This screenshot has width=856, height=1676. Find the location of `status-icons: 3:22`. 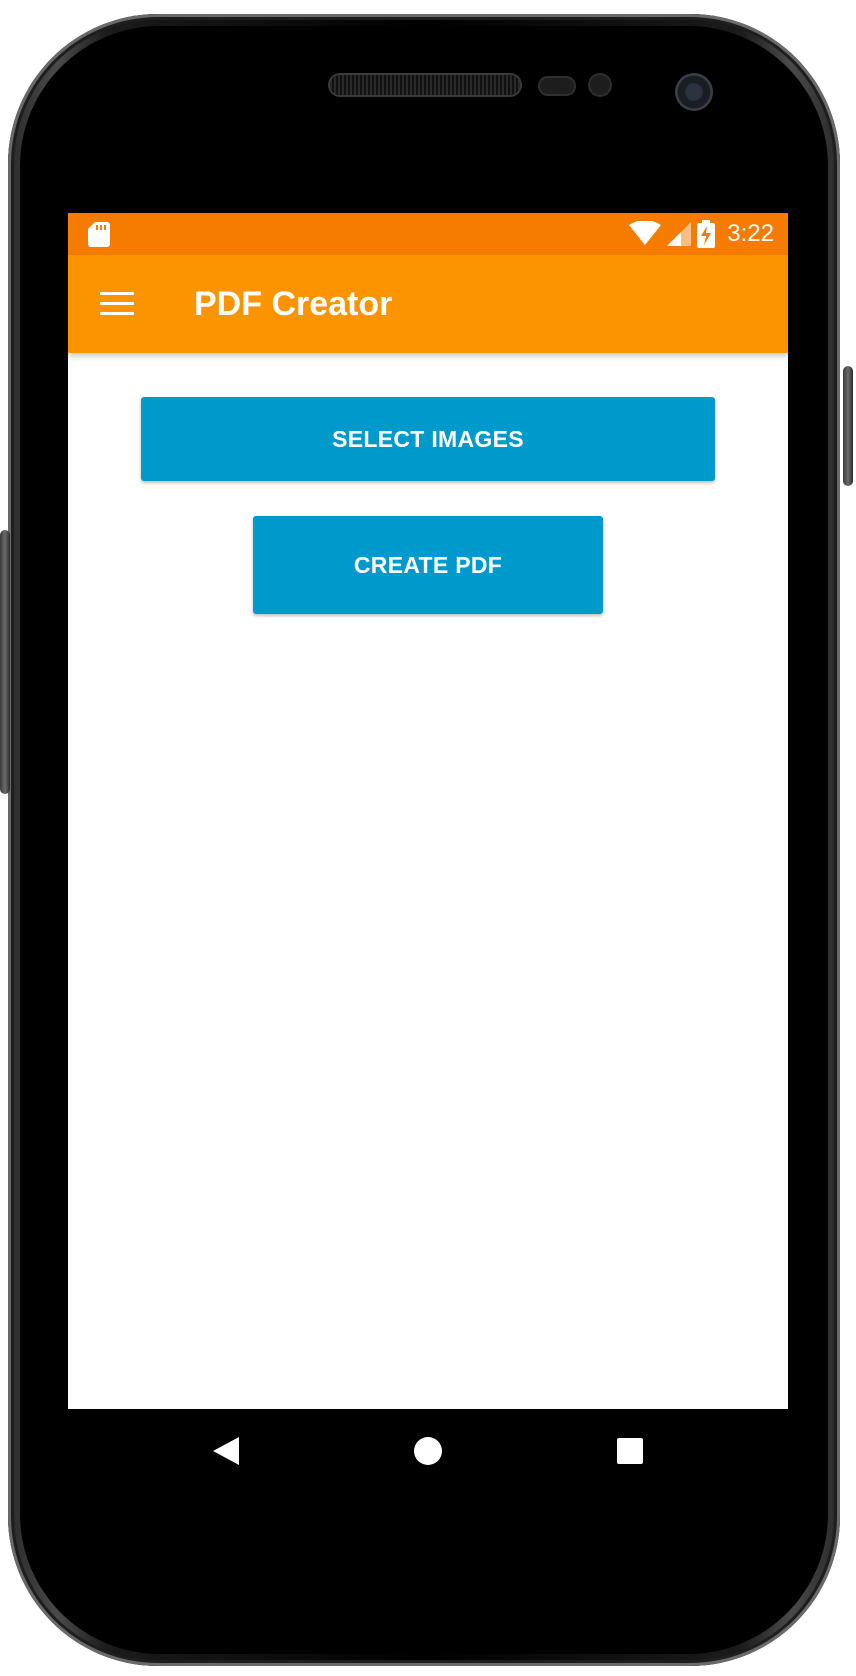

status-icons: 3:22 is located at coordinates (701, 234).